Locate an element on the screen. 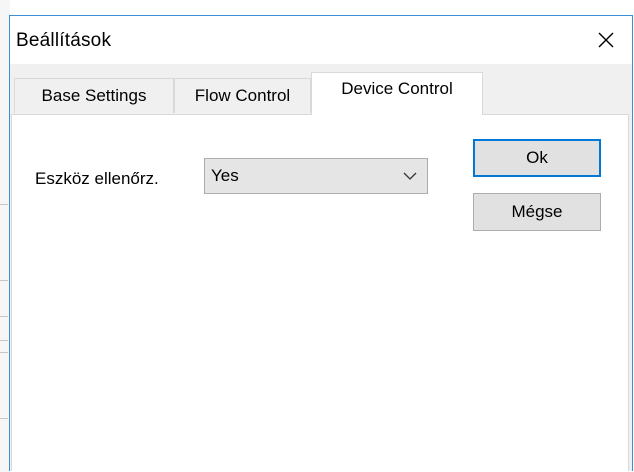 This screenshot has height=472, width=634. chevron-down-icon is located at coordinates (410, 176).